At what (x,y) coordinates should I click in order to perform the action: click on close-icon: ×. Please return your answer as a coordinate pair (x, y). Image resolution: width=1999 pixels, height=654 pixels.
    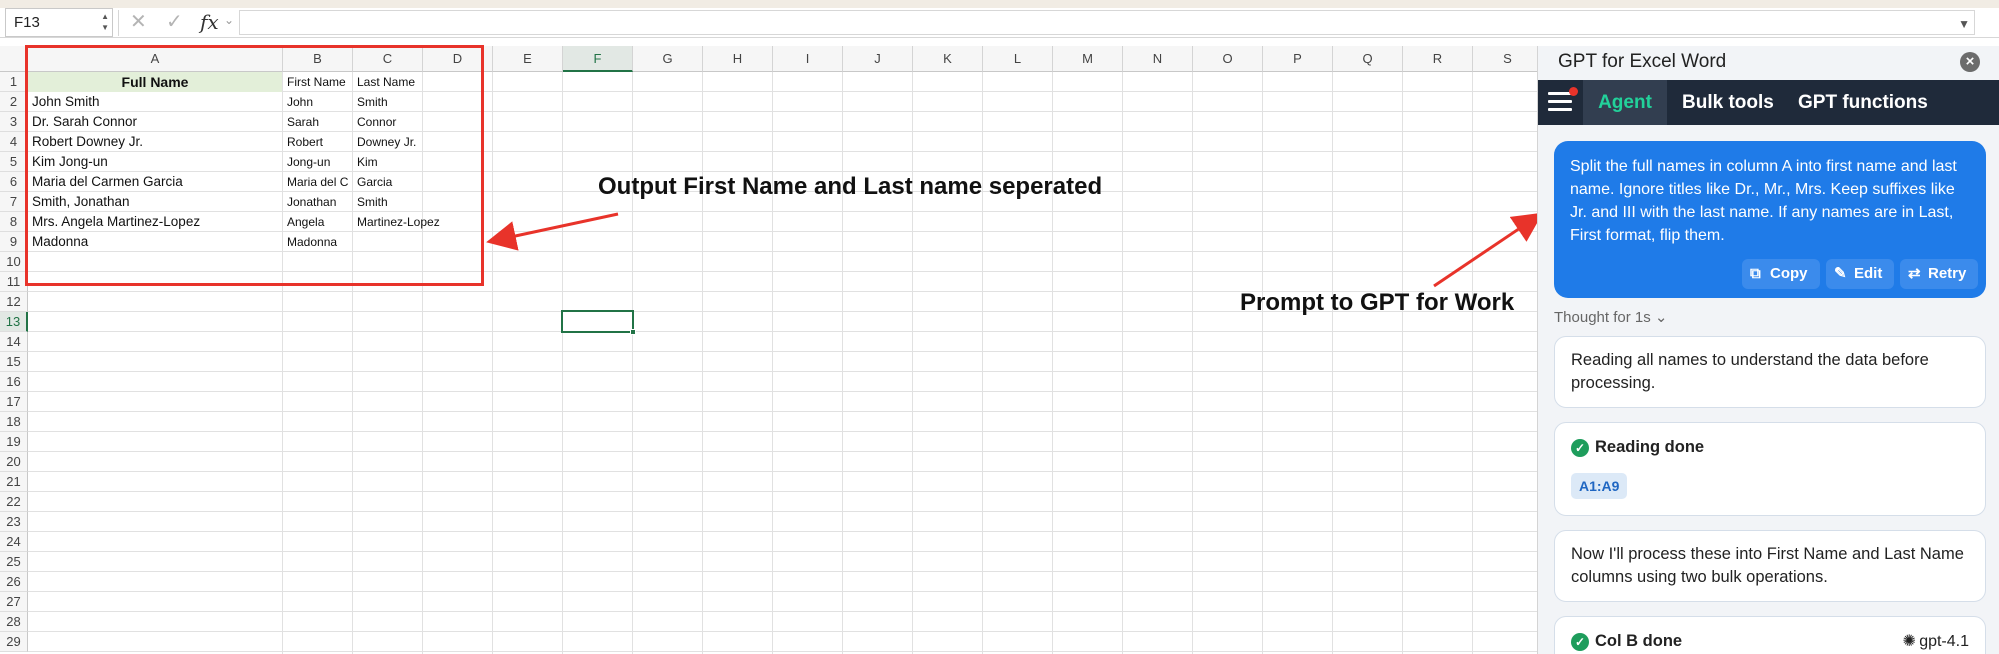
    Looking at the image, I should click on (1970, 62).